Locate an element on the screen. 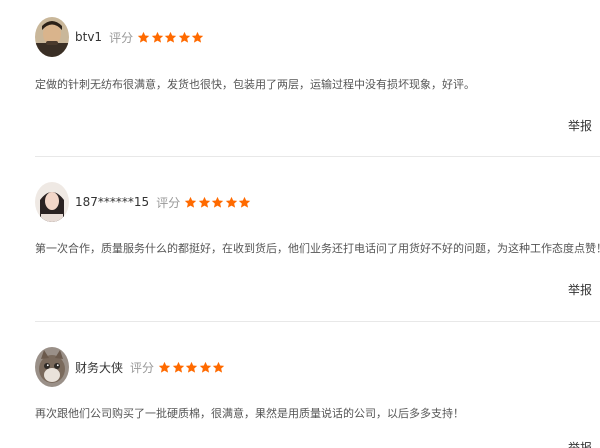 This screenshot has width=600, height=448. review-header: btv1 评分 is located at coordinates (120, 37).